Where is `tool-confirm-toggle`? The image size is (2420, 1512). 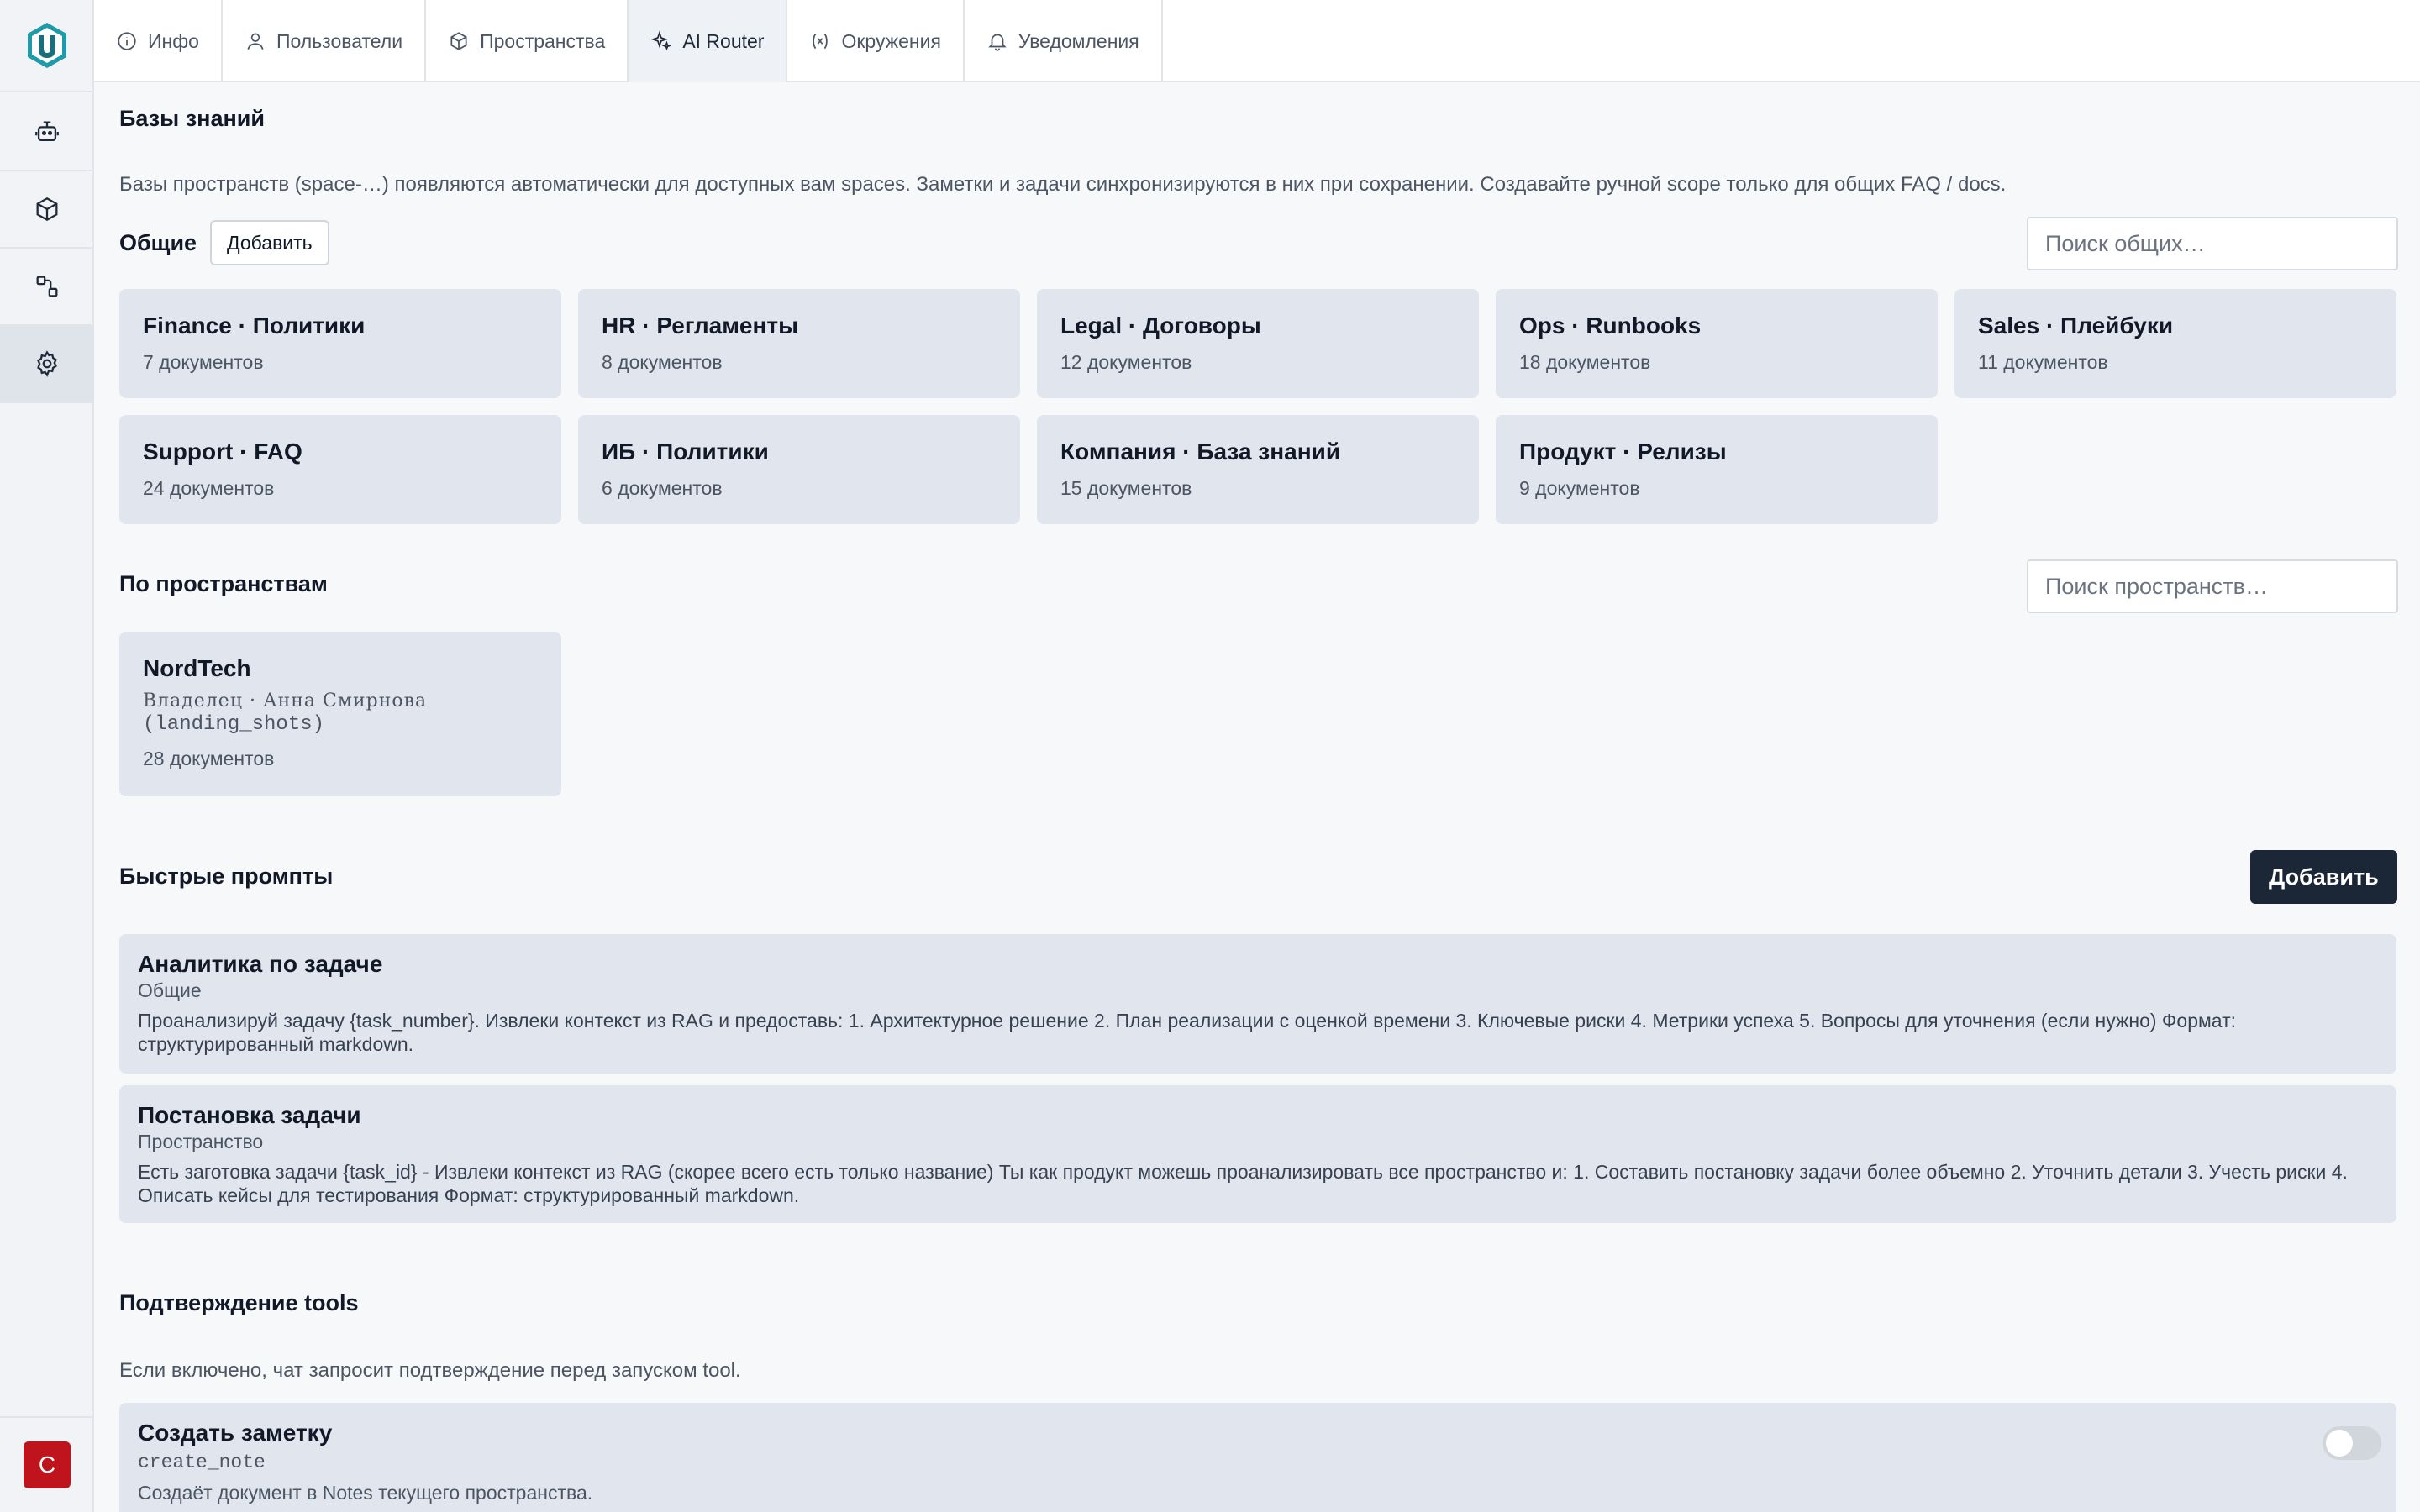
tool-confirm-toggle is located at coordinates (2352, 1443).